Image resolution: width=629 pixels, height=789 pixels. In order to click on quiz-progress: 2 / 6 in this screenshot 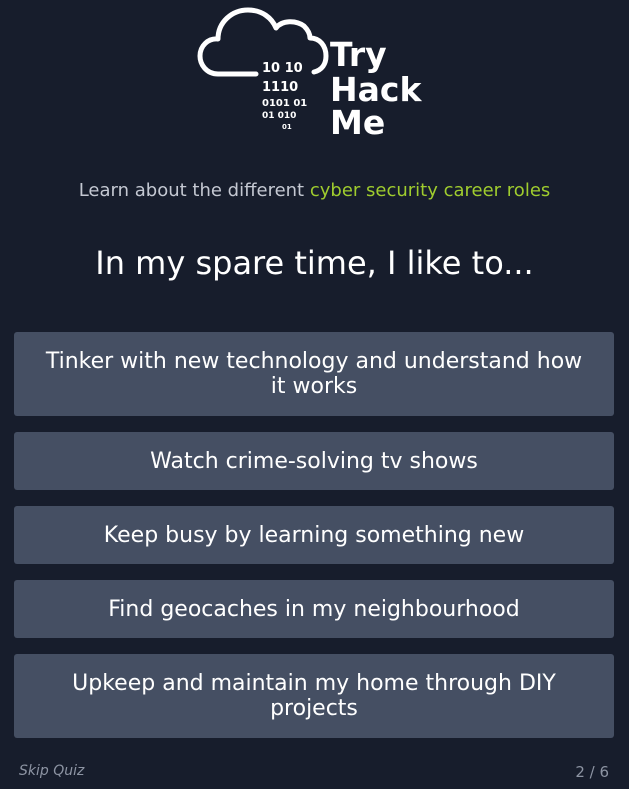, I will do `click(592, 772)`.